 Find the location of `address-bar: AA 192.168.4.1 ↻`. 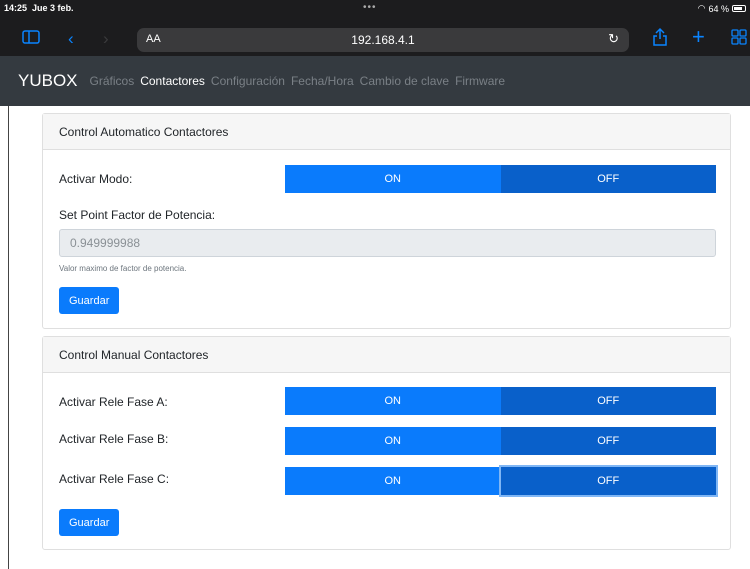

address-bar: AA 192.168.4.1 ↻ is located at coordinates (383, 40).